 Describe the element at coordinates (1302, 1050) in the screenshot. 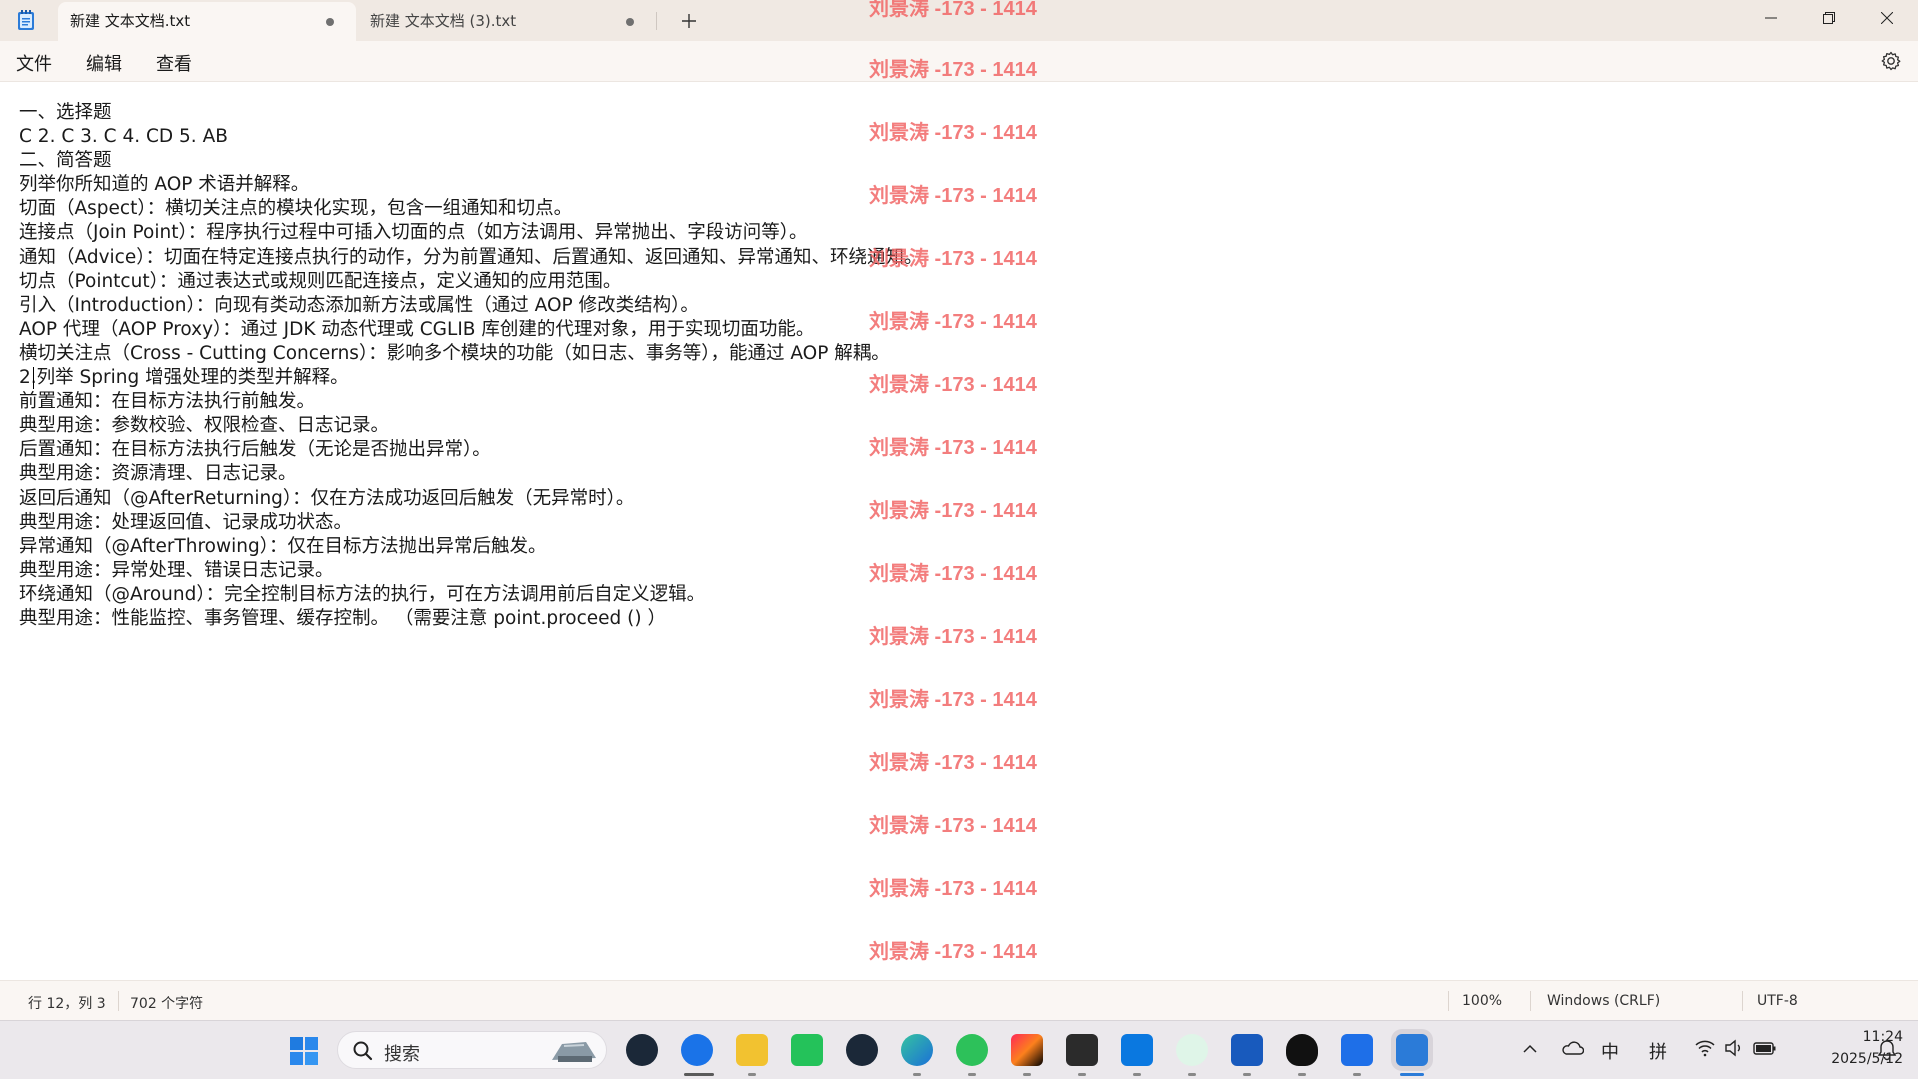

I see `qq-icon` at that location.